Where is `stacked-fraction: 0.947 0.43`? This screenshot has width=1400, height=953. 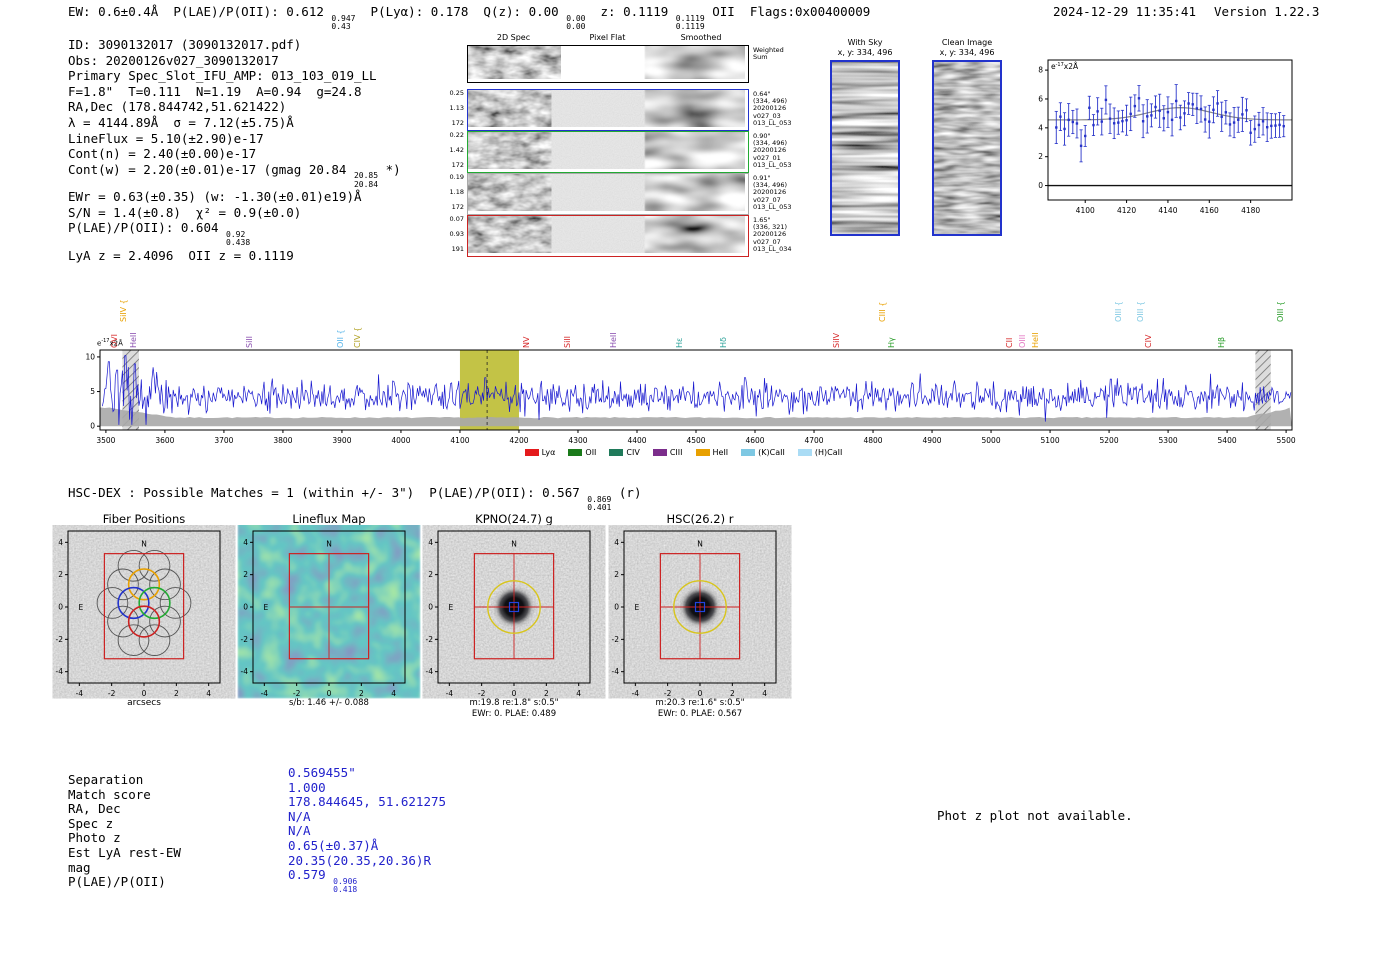
stacked-fraction: 0.947 0.43 is located at coordinates (343, 22).